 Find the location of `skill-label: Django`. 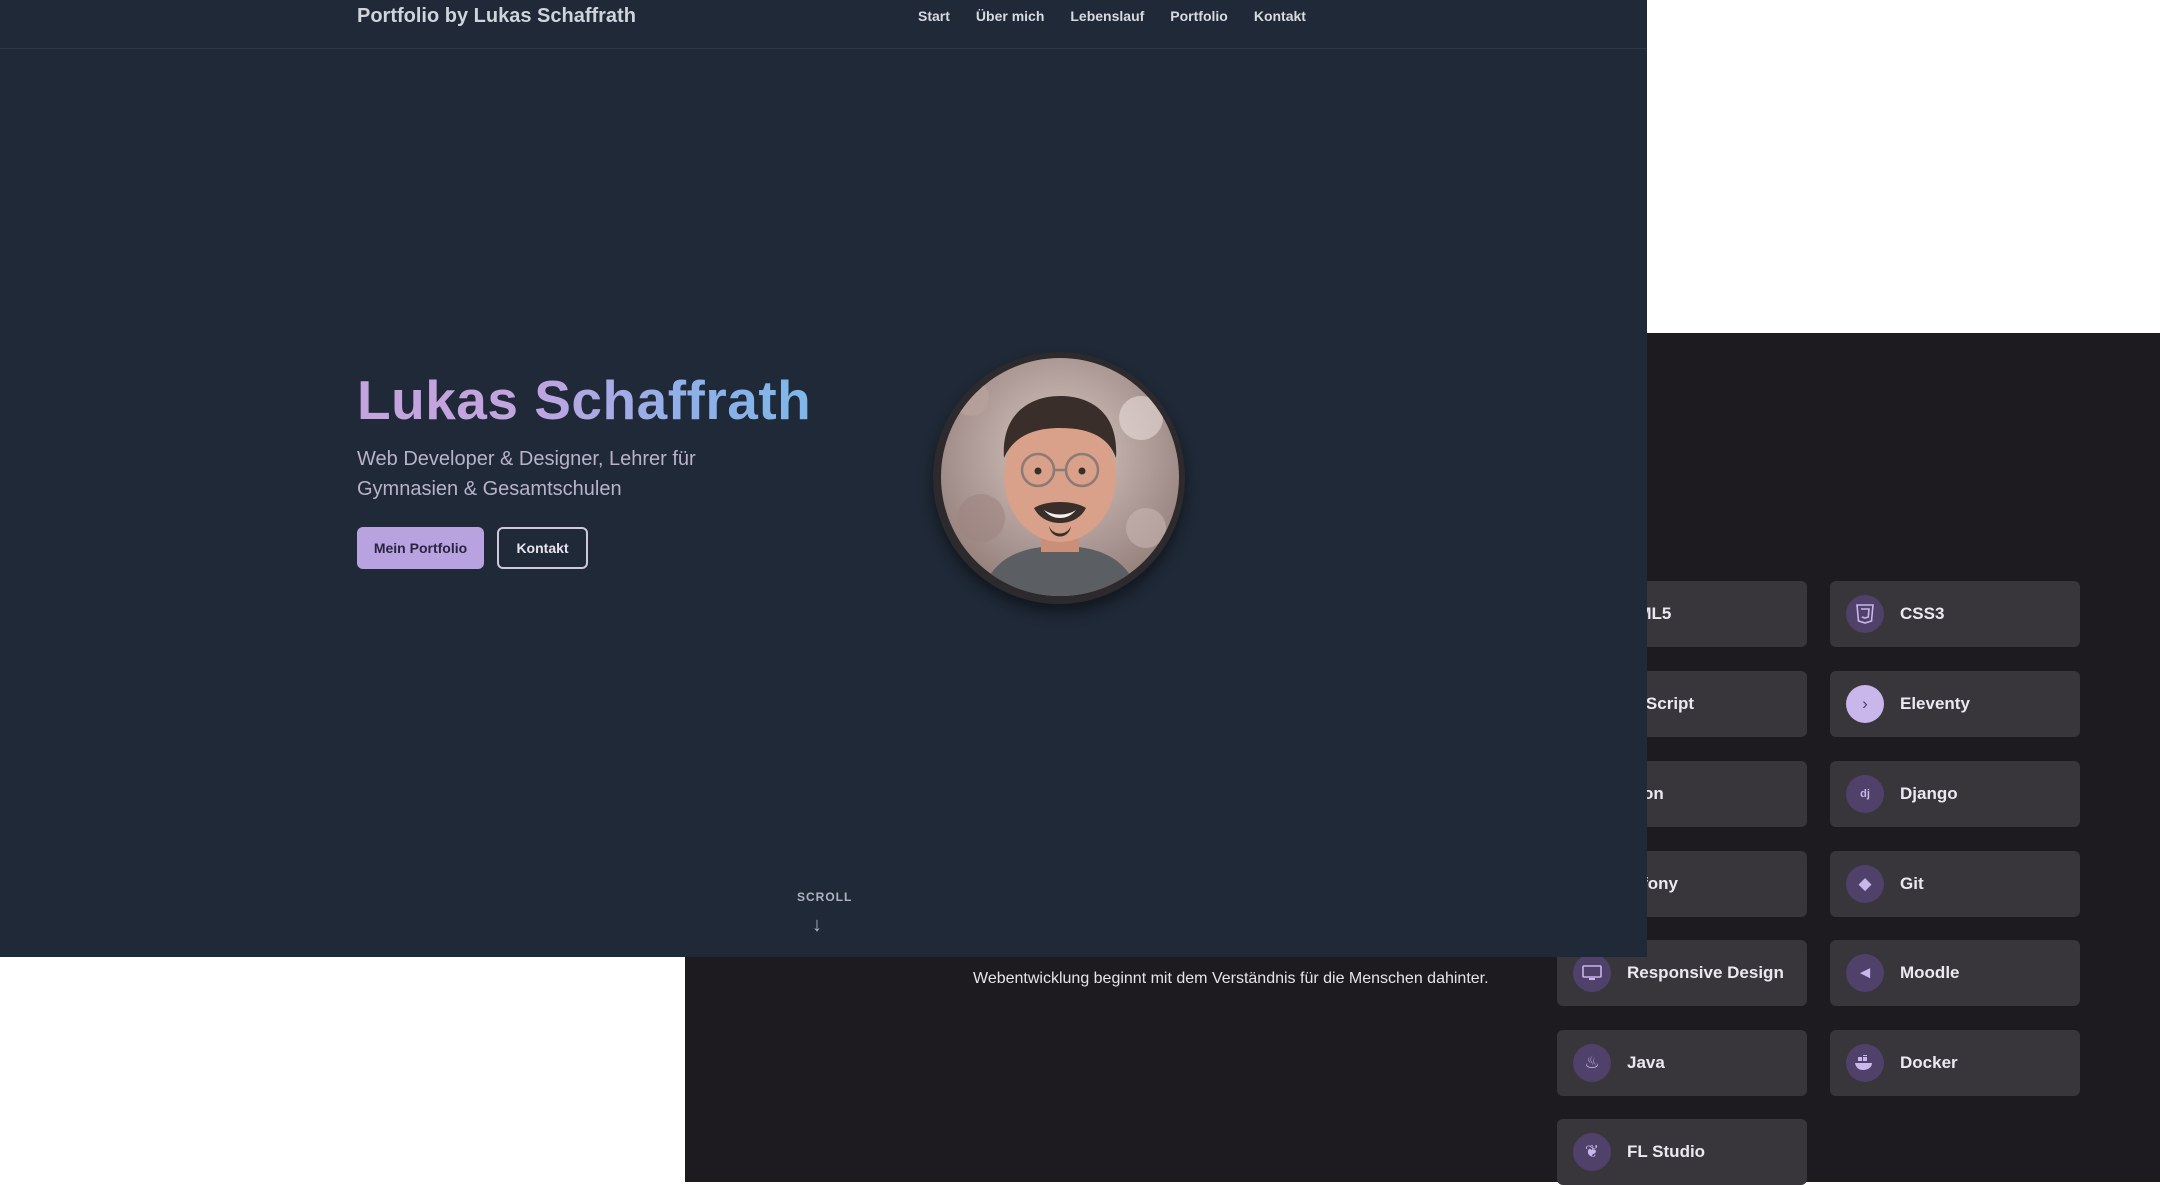

skill-label: Django is located at coordinates (1929, 793).